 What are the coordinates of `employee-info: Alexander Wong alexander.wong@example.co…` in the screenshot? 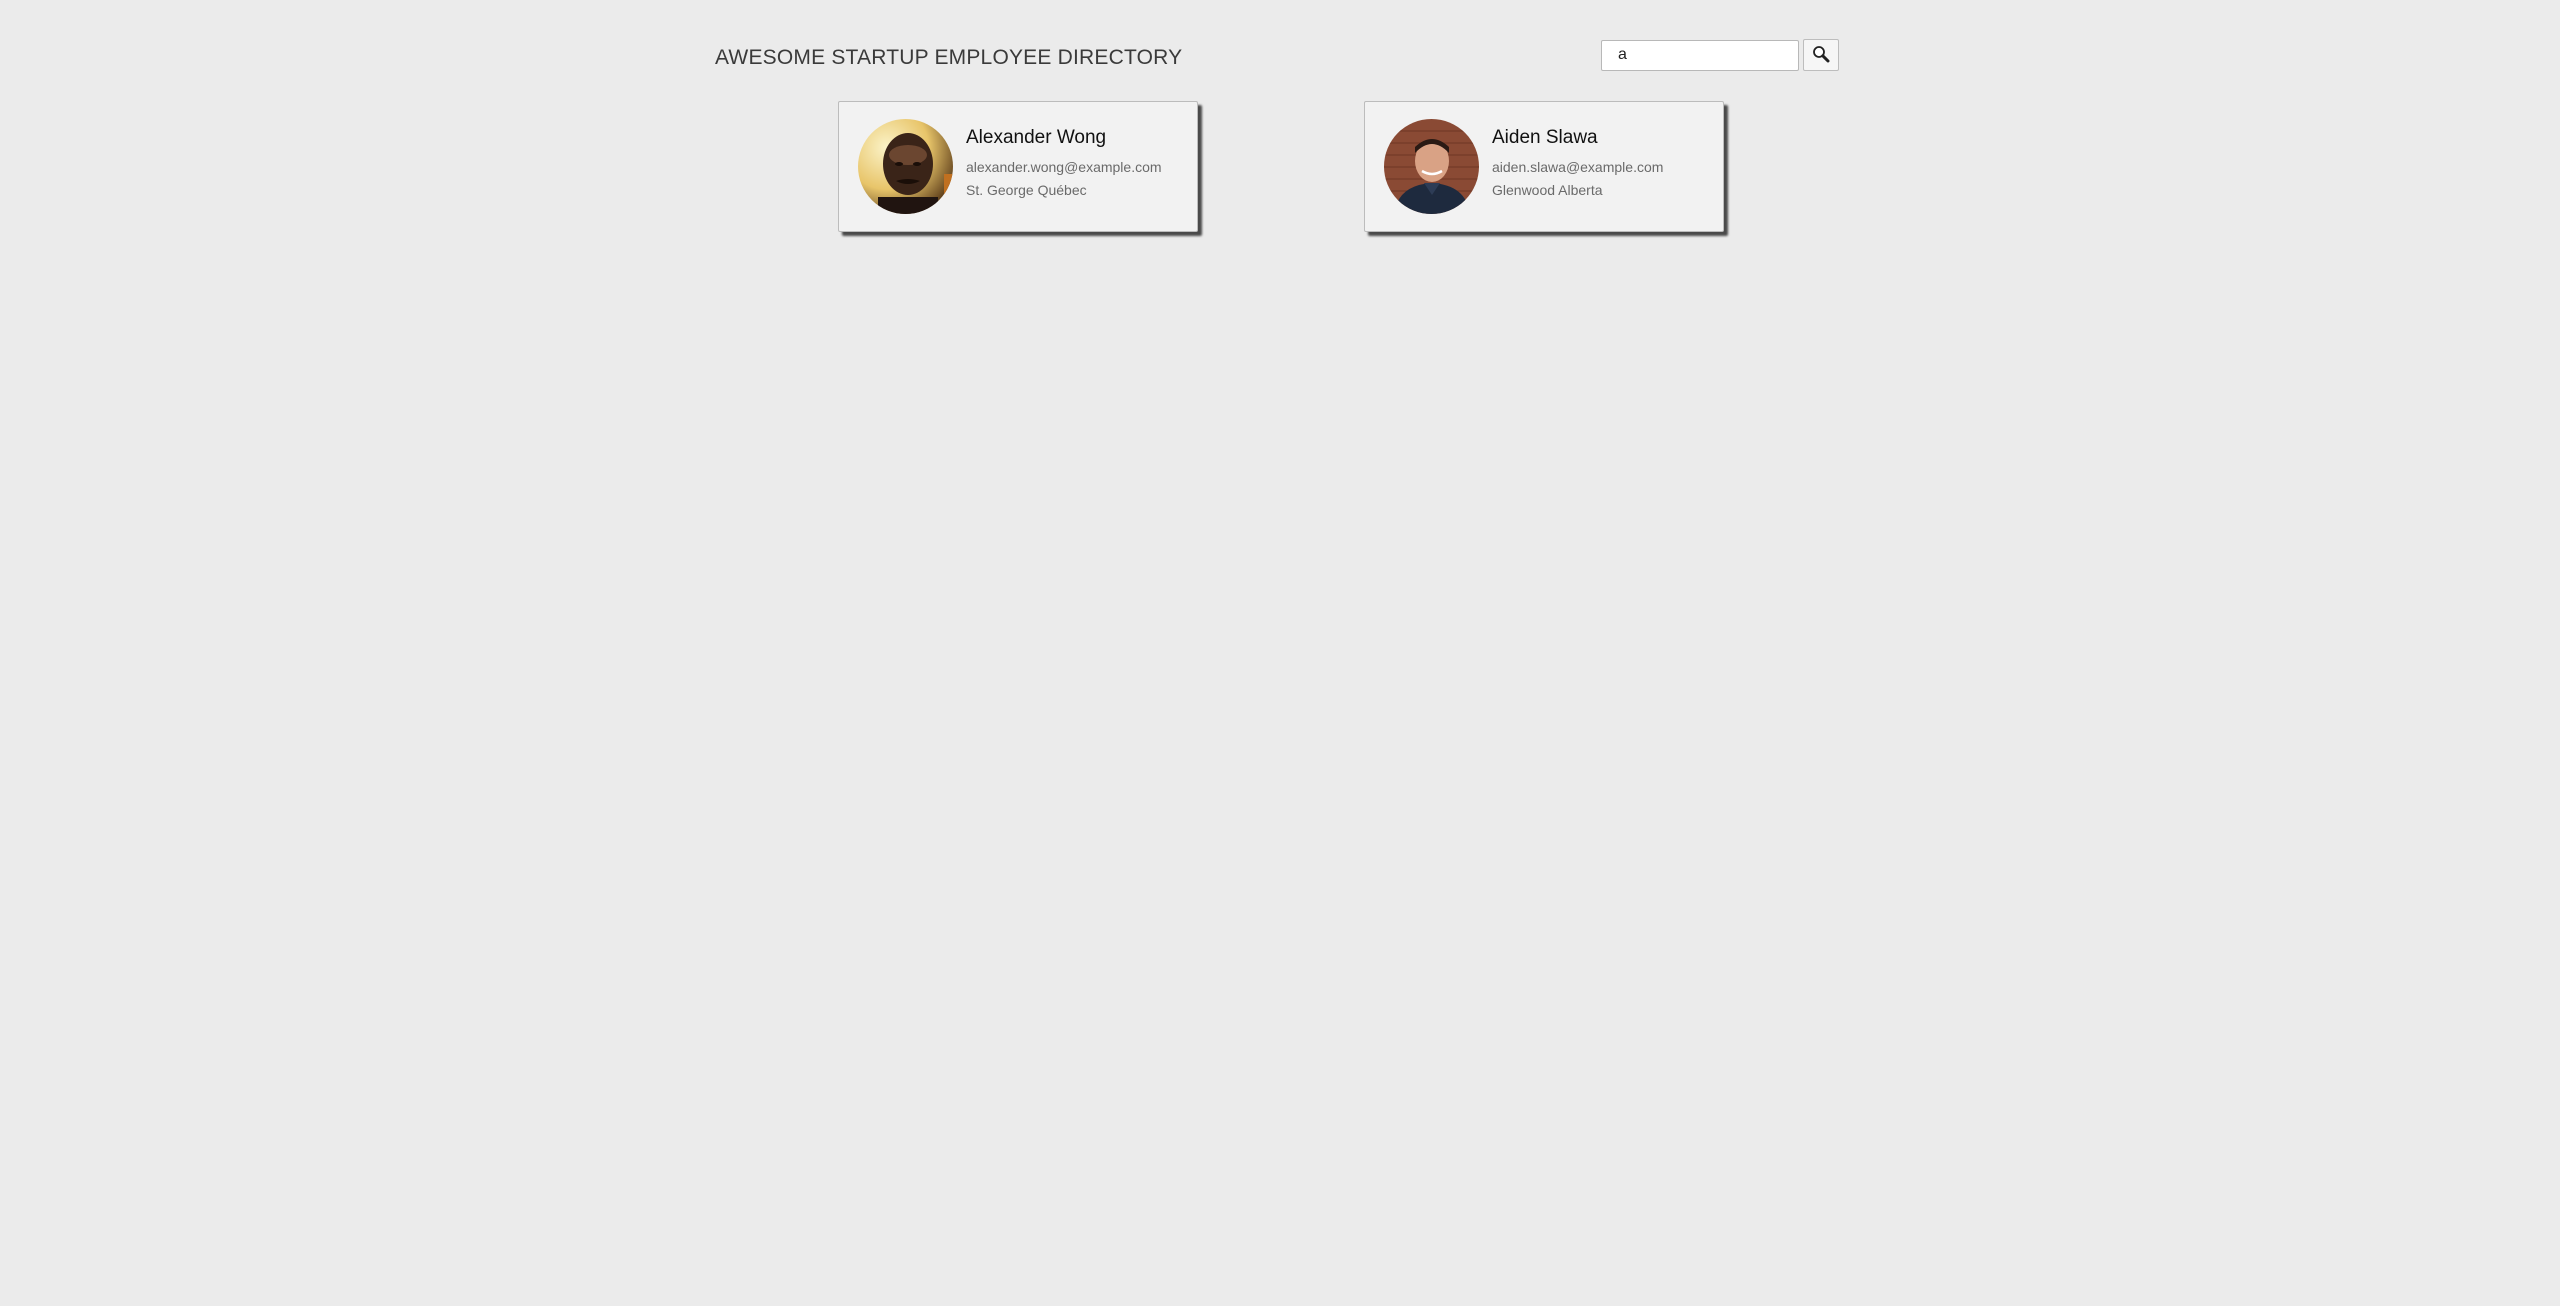 It's located at (1064, 164).